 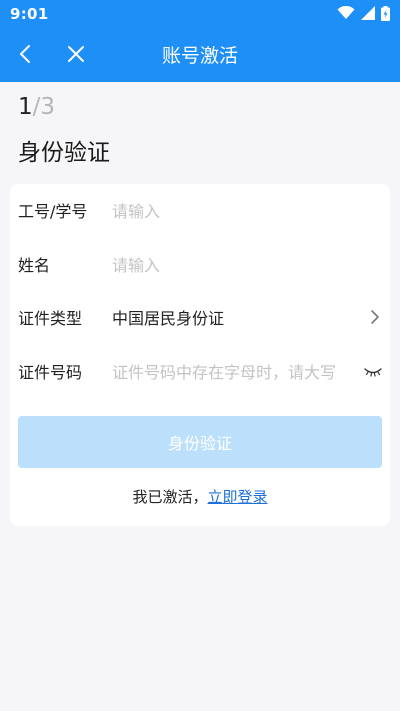 I want to click on step-current: 1, so click(x=25, y=107).